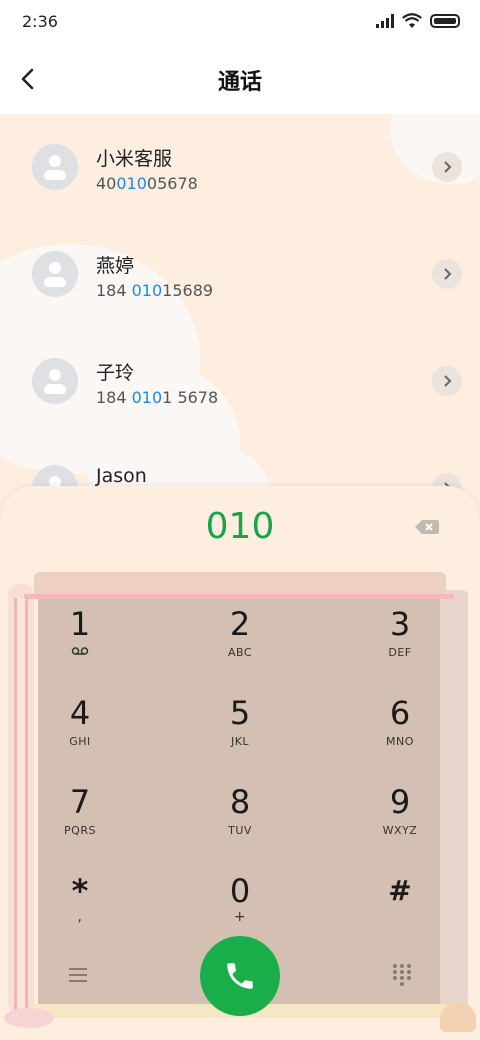  I want to click on keypad-icon, so click(402, 975).